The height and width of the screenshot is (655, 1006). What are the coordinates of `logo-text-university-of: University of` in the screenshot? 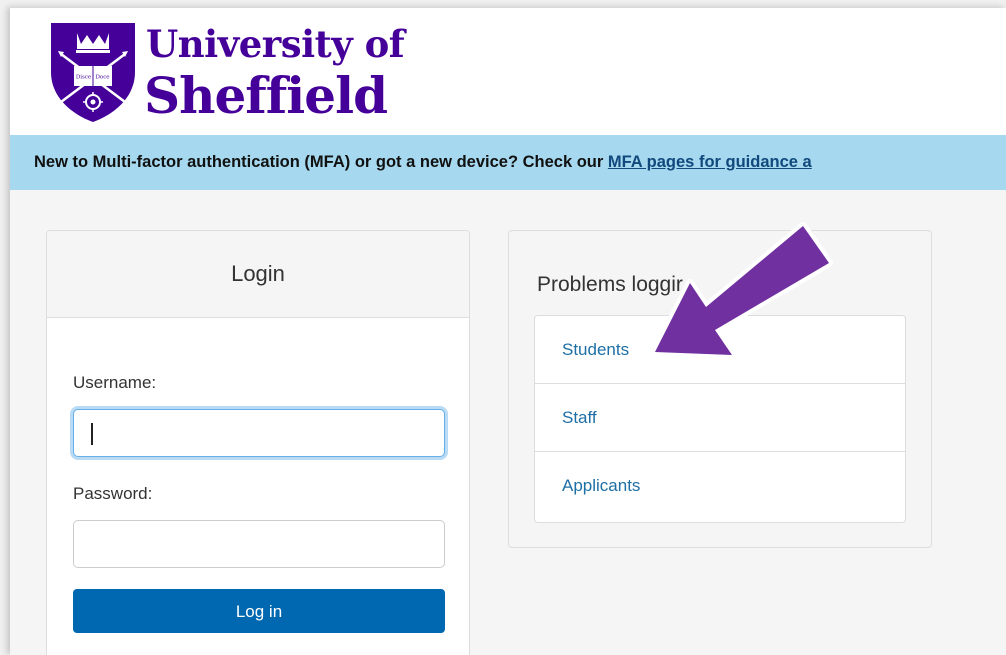 It's located at (275, 44).